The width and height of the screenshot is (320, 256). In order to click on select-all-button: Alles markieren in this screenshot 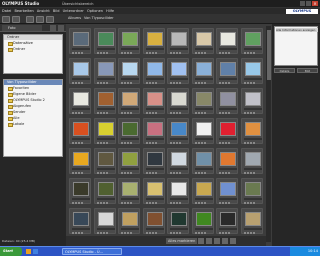, I will do `click(182, 241)`.